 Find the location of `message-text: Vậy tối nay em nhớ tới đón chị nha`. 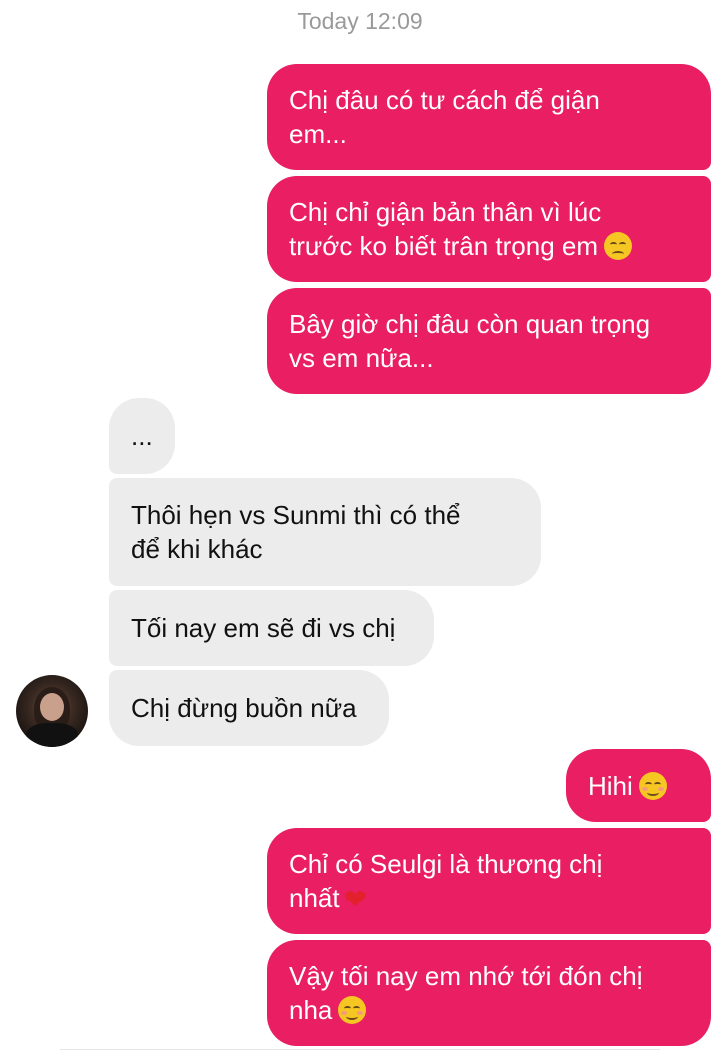

message-text: Vậy tối nay em nhớ tới đón chị nha is located at coordinates (466, 993).